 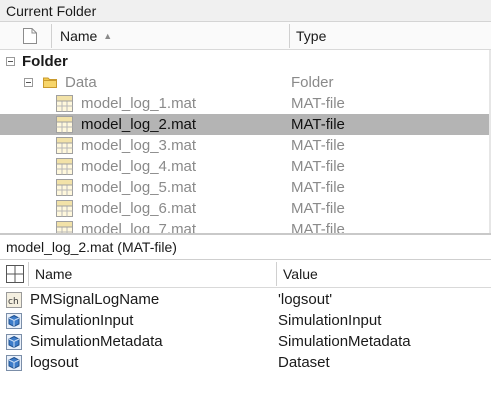 What do you see at coordinates (245, 247) in the screenshot?
I see `details-title: model_log_2.mat (MAT-file)` at bounding box center [245, 247].